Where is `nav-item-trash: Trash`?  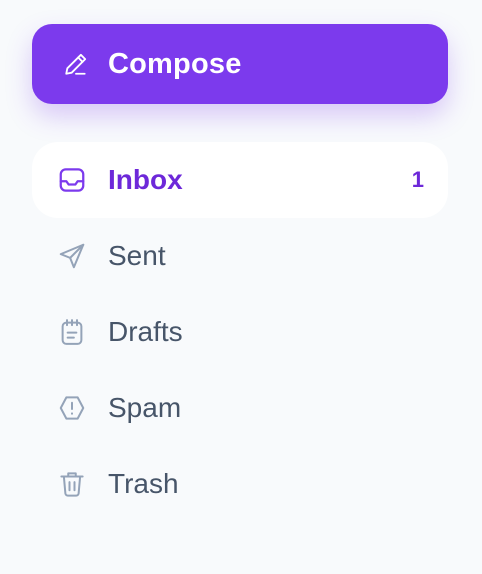 nav-item-trash: Trash is located at coordinates (240, 484).